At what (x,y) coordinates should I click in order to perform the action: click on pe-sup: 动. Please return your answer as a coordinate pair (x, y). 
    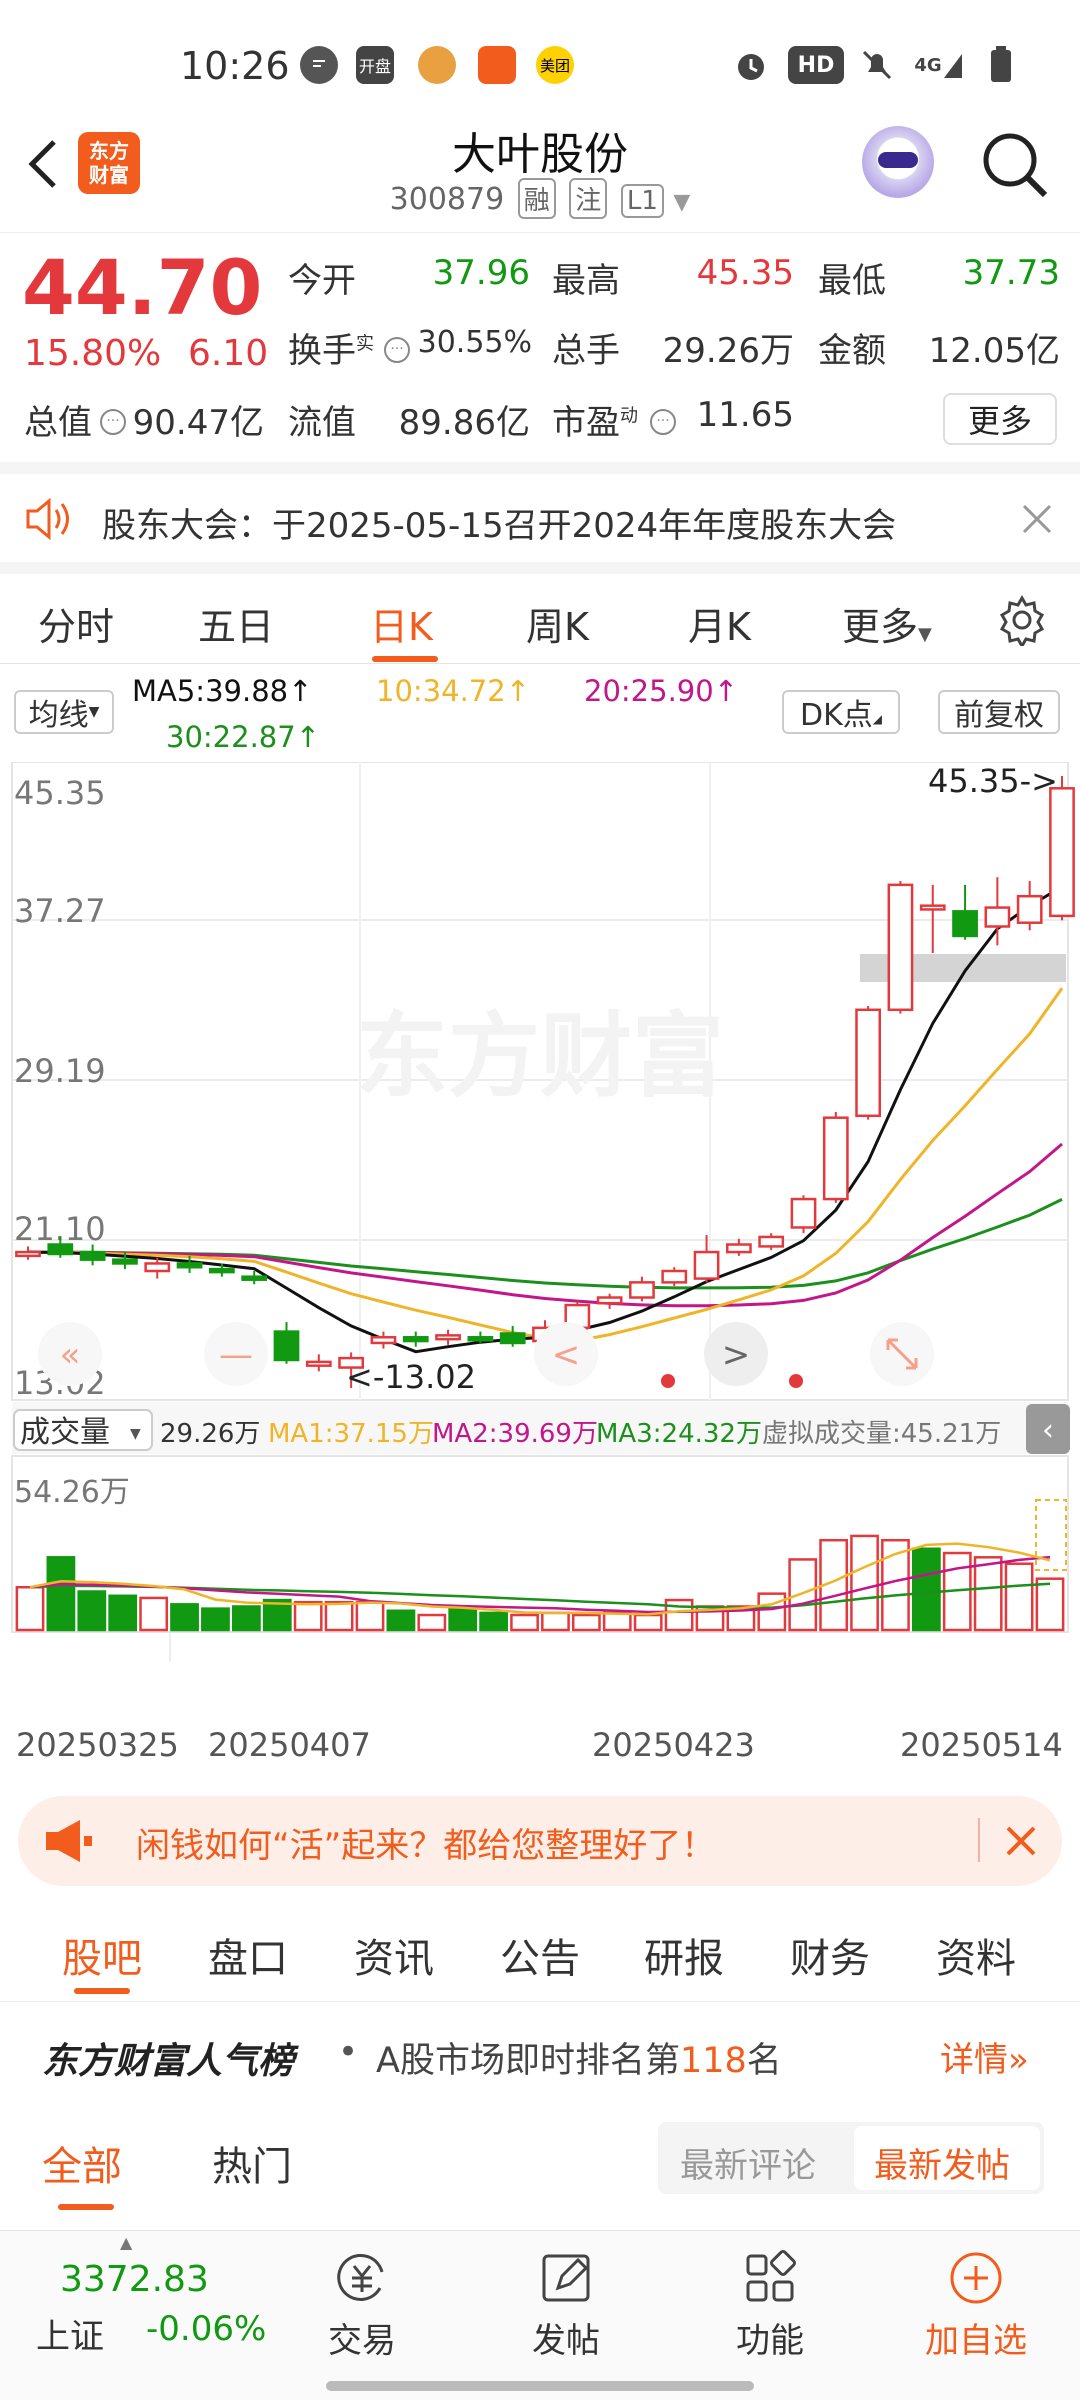
    Looking at the image, I should click on (629, 416).